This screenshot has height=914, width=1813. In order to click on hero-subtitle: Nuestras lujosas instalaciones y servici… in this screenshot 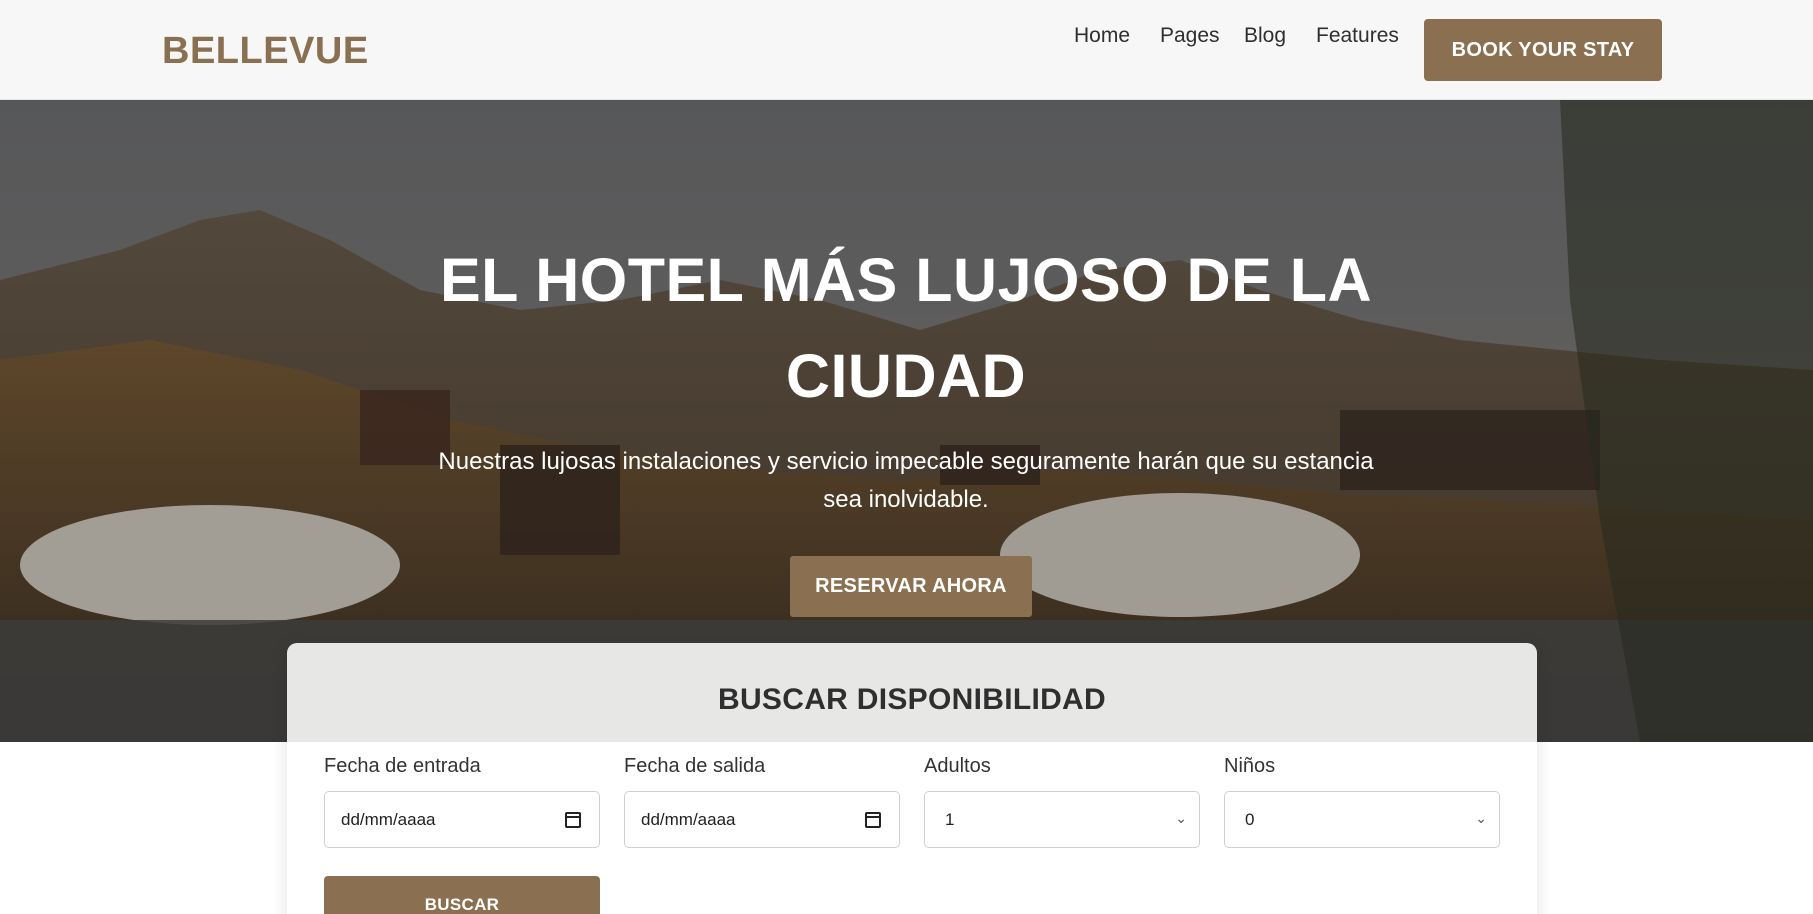, I will do `click(906, 480)`.